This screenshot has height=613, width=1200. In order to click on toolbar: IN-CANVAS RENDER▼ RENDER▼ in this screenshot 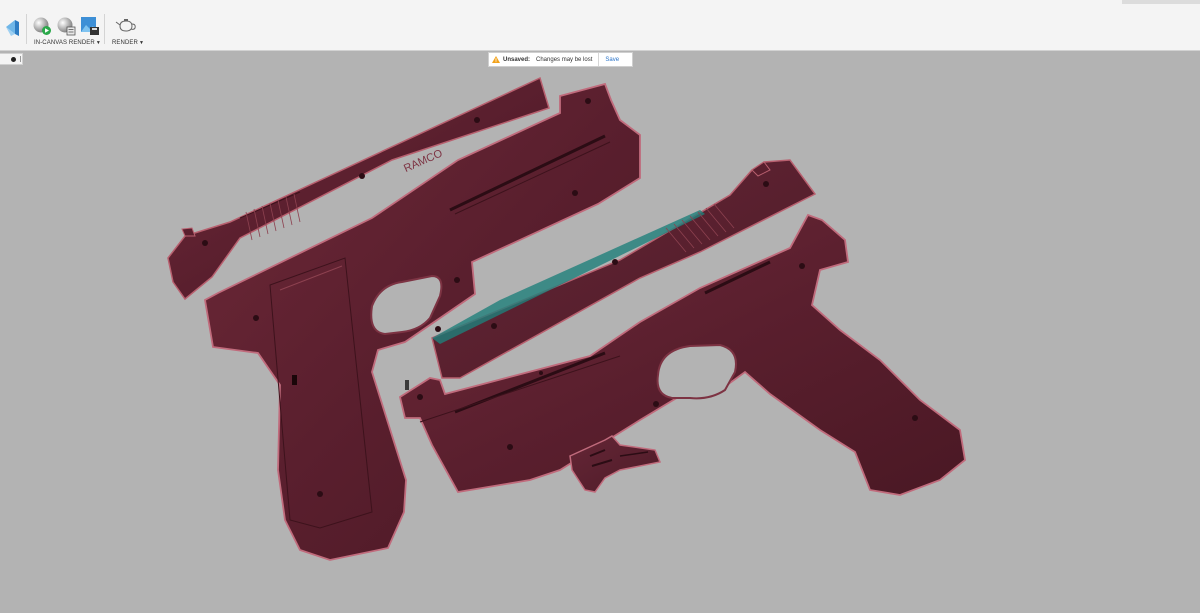, I will do `click(600, 25)`.